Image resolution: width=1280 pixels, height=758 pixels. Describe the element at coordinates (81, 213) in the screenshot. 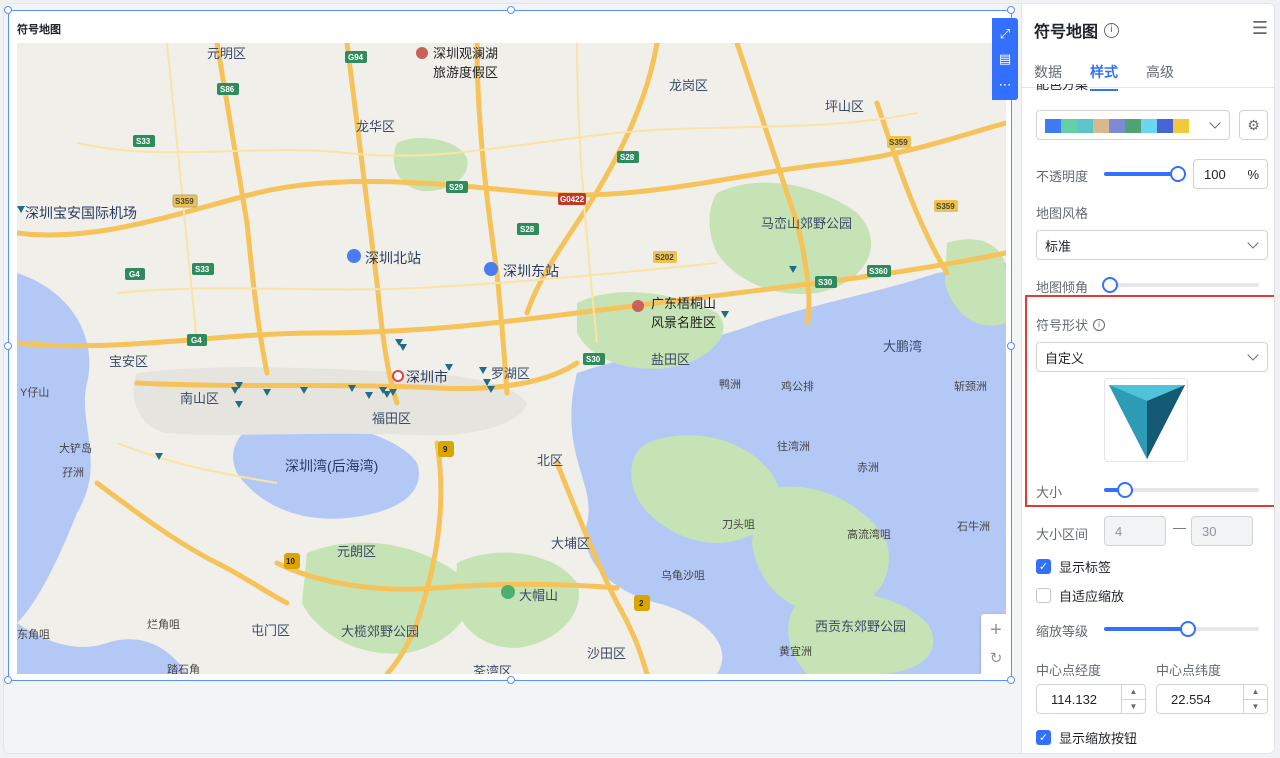

I see `map-label: 深圳宝安国际机场` at that location.